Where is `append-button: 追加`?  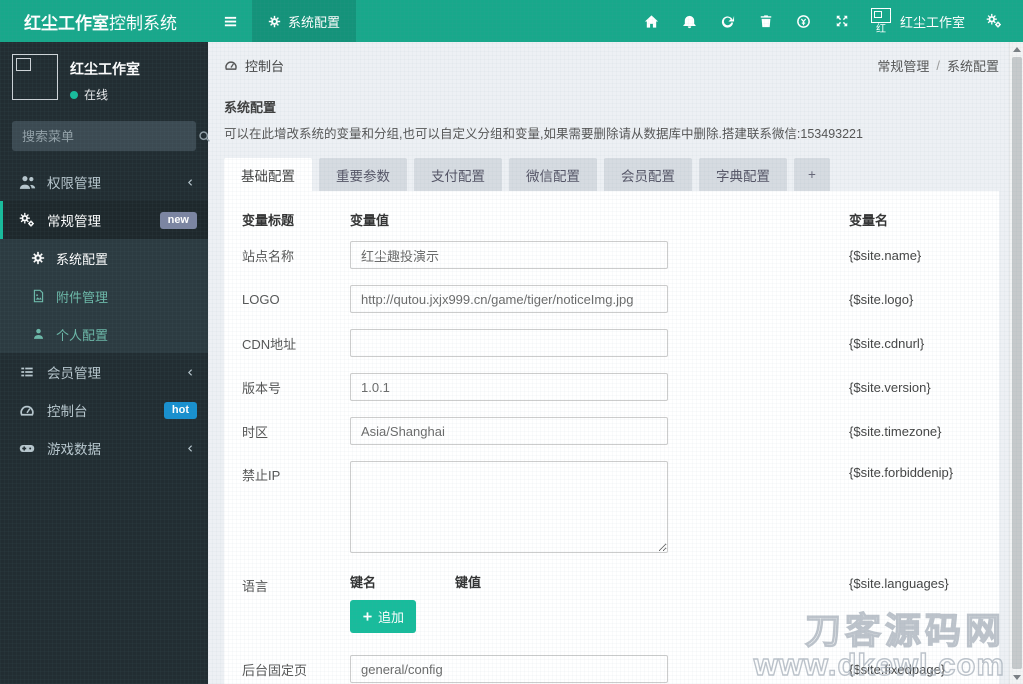
append-button: 追加 is located at coordinates (383, 616).